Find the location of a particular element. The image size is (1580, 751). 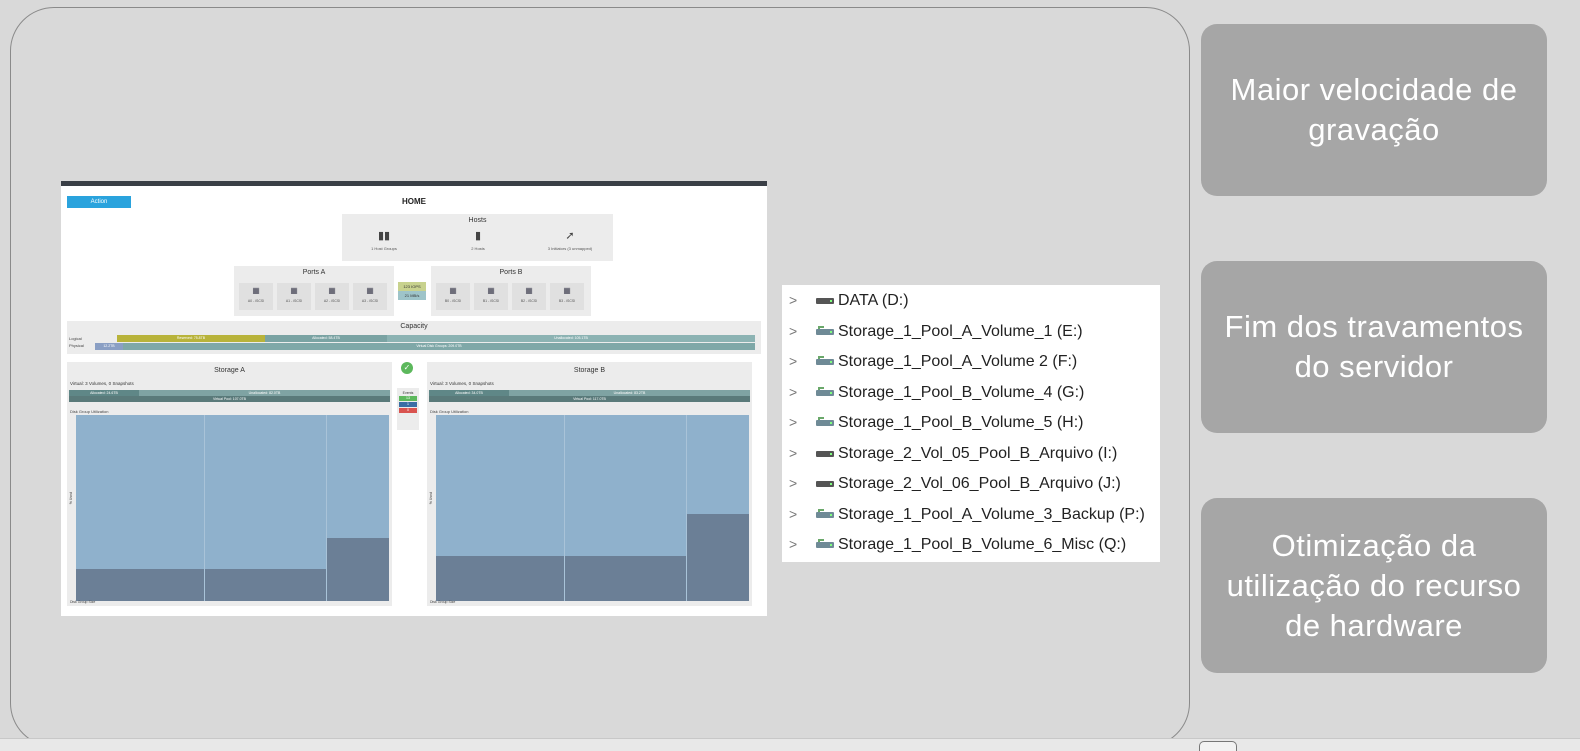

events-ok-count: 13 is located at coordinates (408, 398).